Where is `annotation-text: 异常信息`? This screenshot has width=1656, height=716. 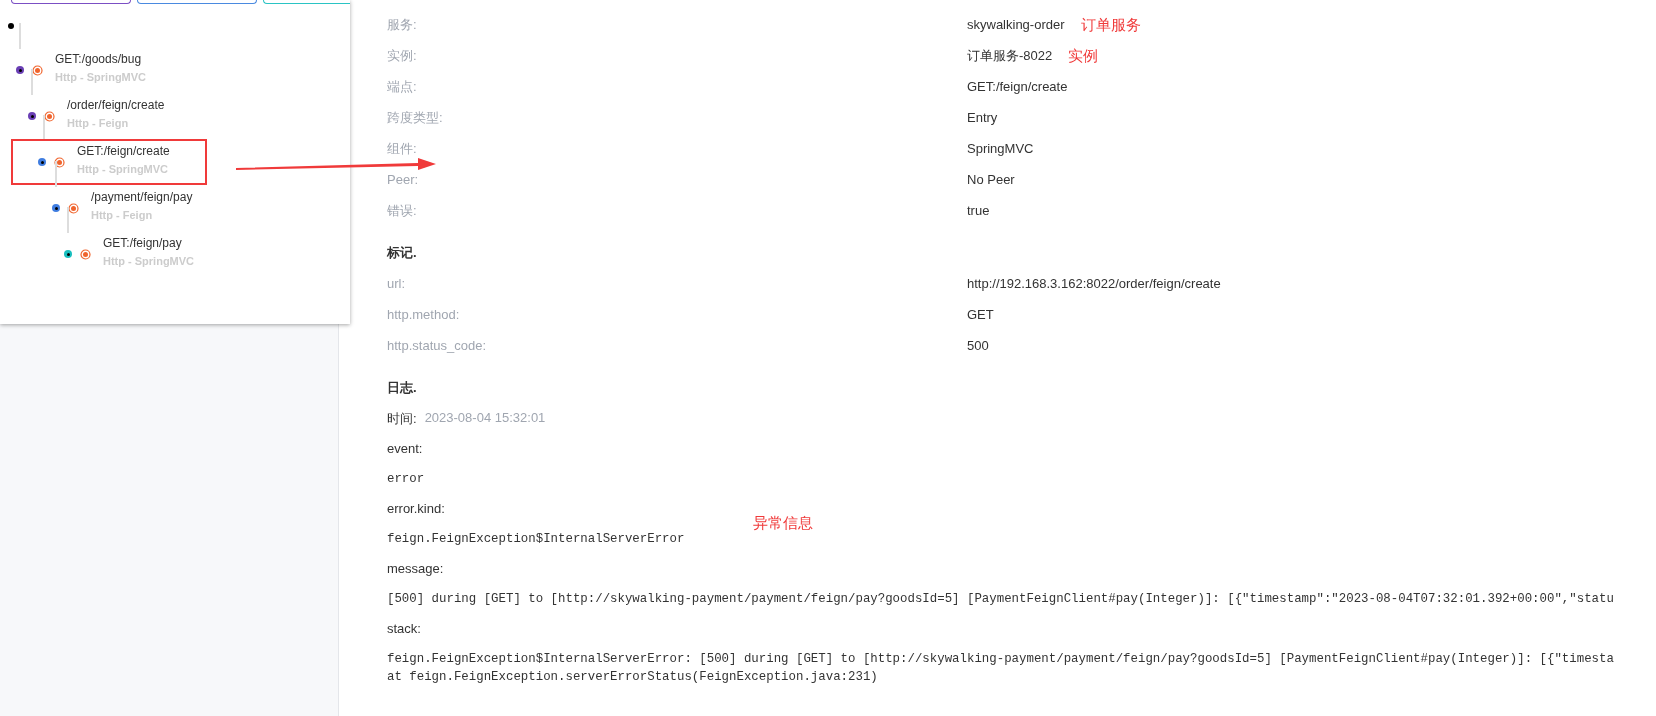 annotation-text: 异常信息 is located at coordinates (783, 523).